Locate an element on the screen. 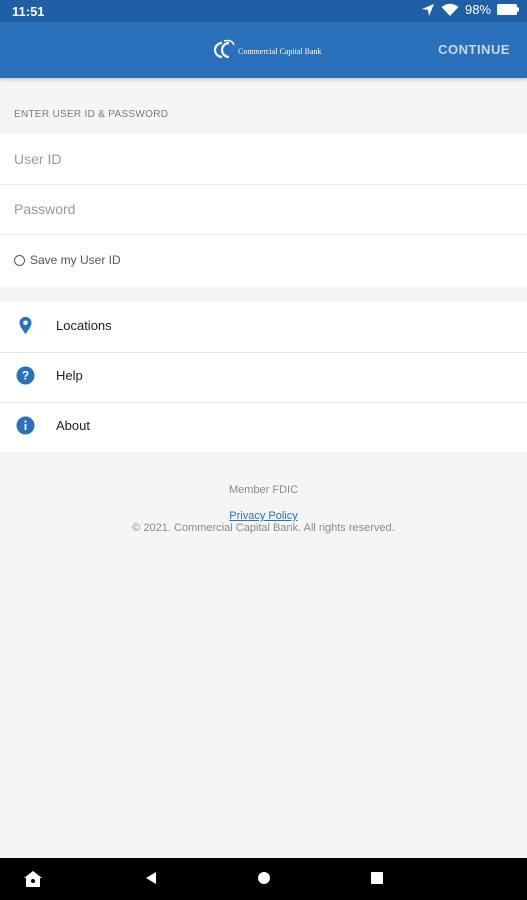 This screenshot has width=527, height=900. continue-button: CONTINUE is located at coordinates (474, 49).